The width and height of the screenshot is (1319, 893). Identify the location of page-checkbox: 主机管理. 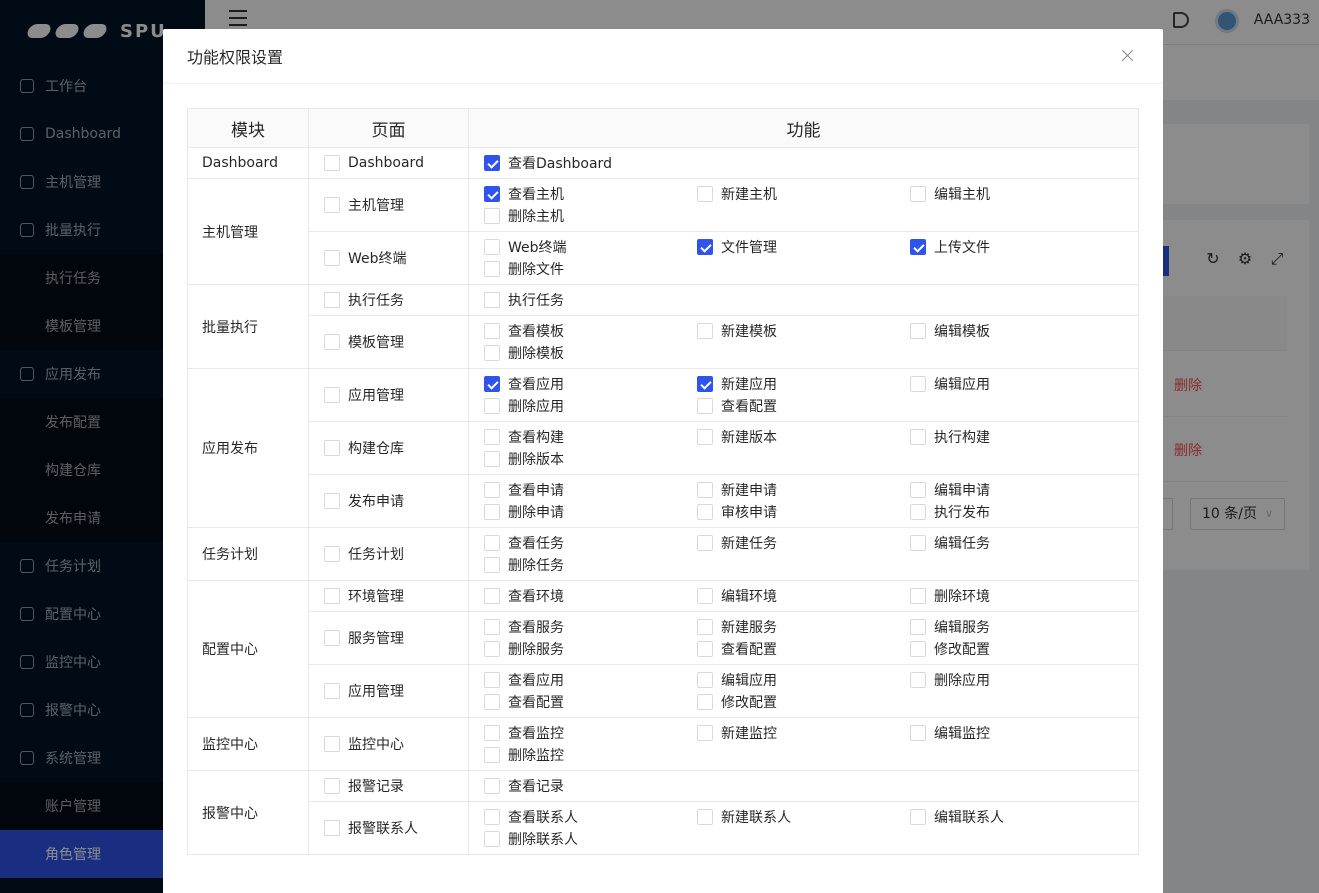
(396, 205).